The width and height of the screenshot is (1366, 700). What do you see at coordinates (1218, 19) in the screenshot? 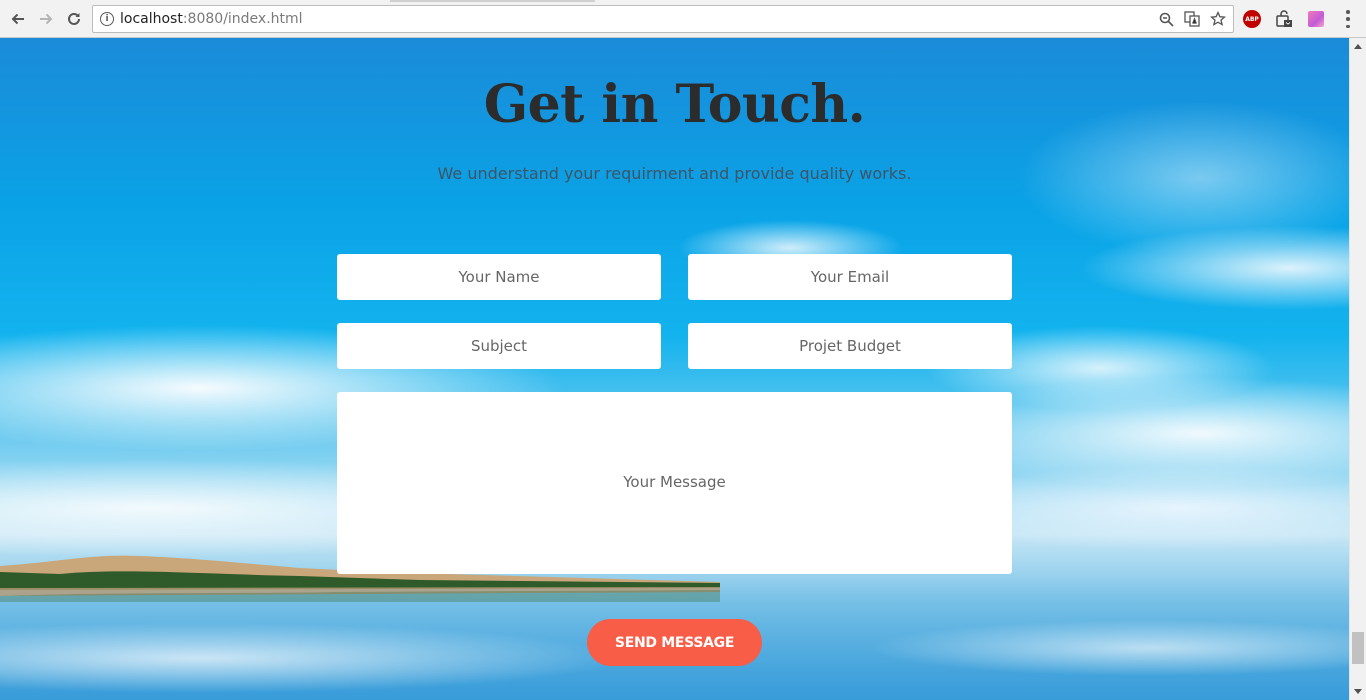
I see `star-icon` at bounding box center [1218, 19].